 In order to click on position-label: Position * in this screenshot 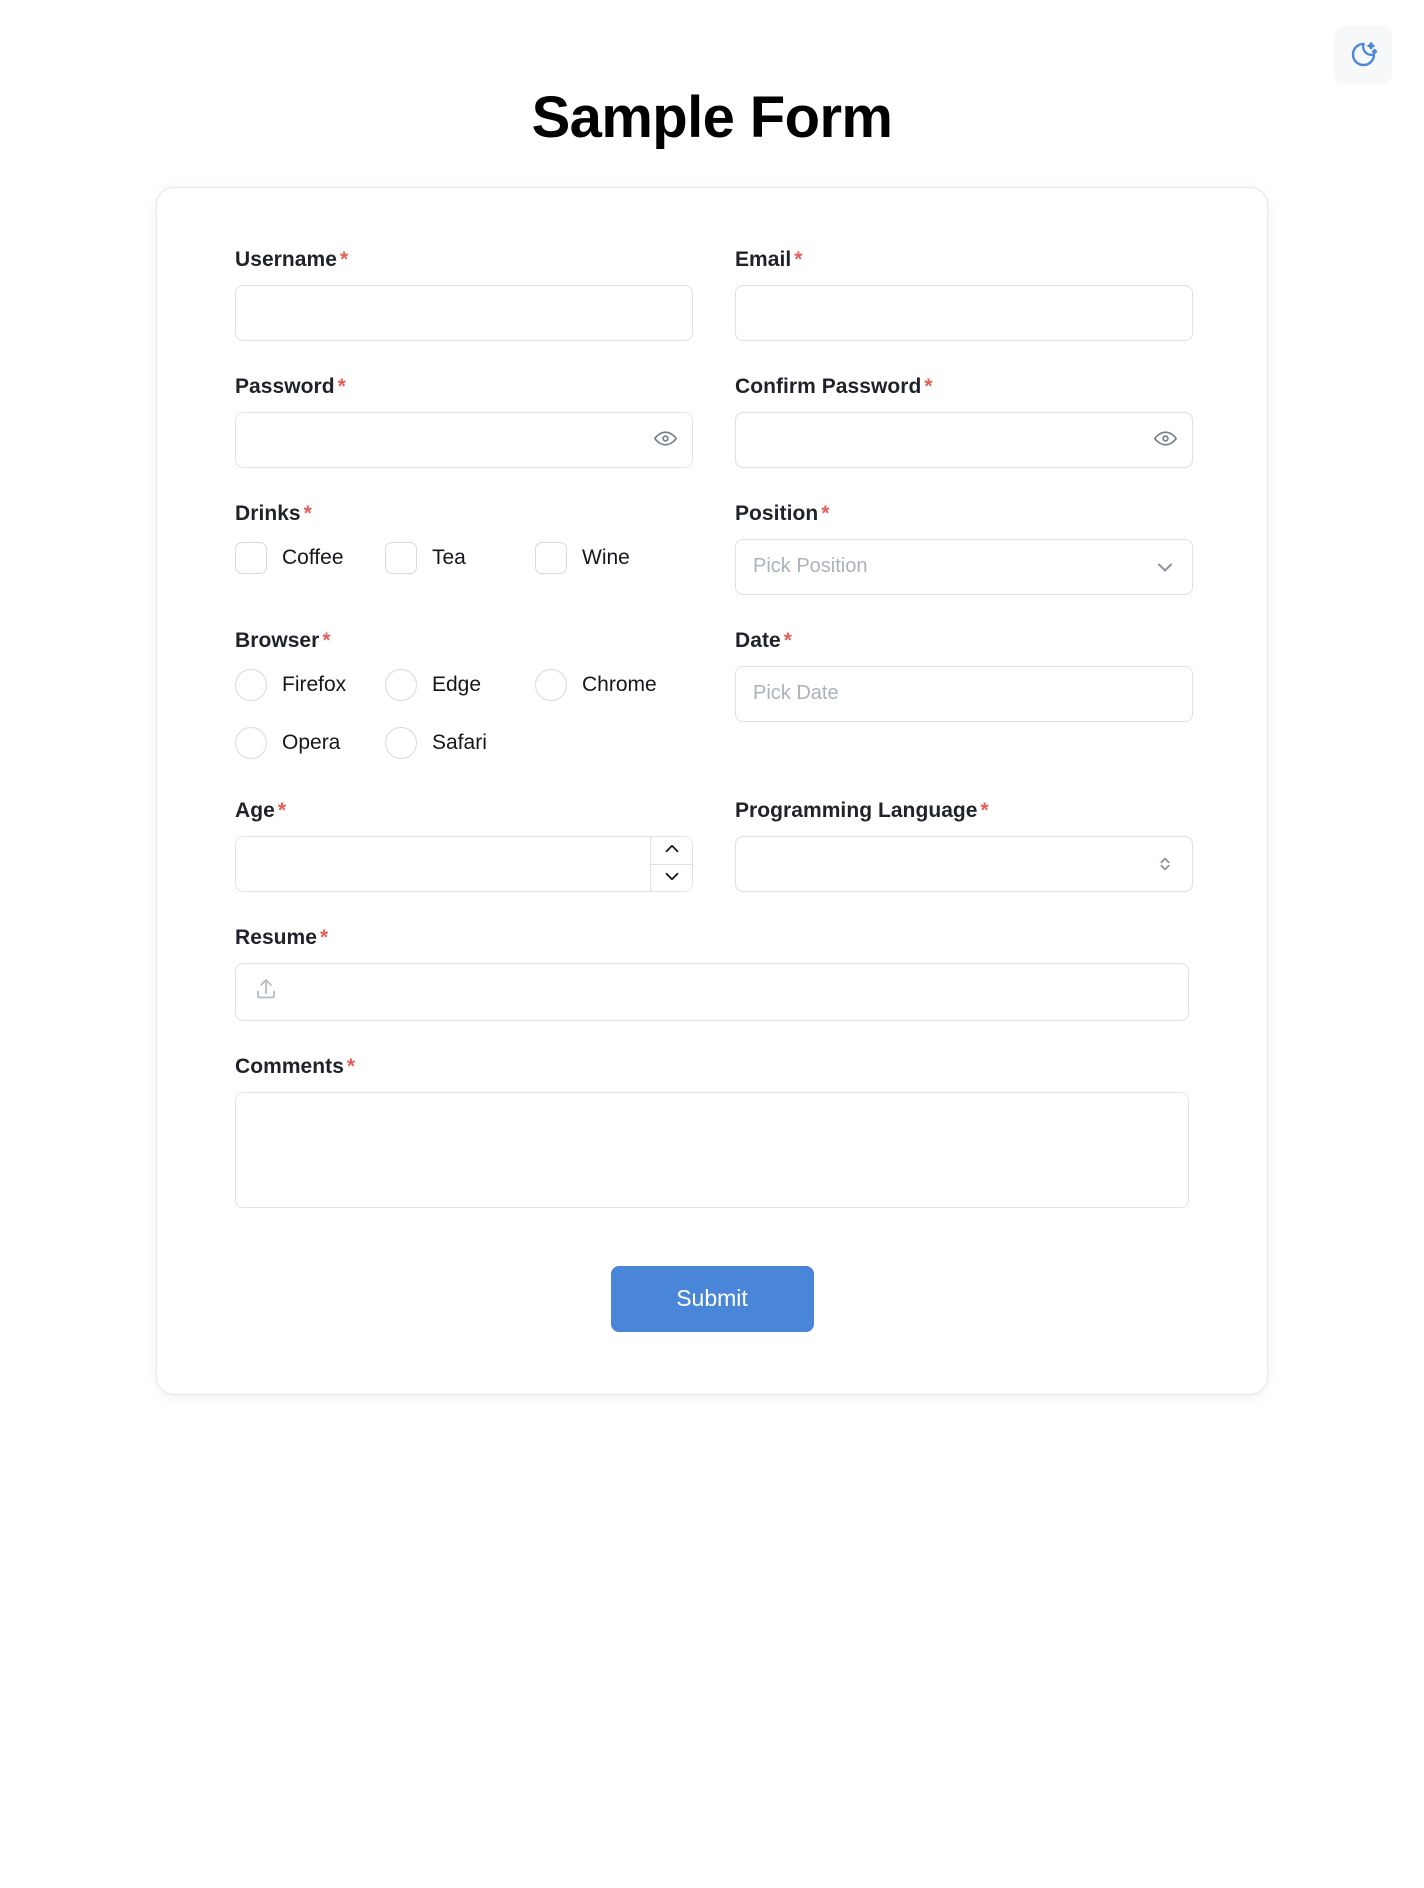, I will do `click(964, 514)`.